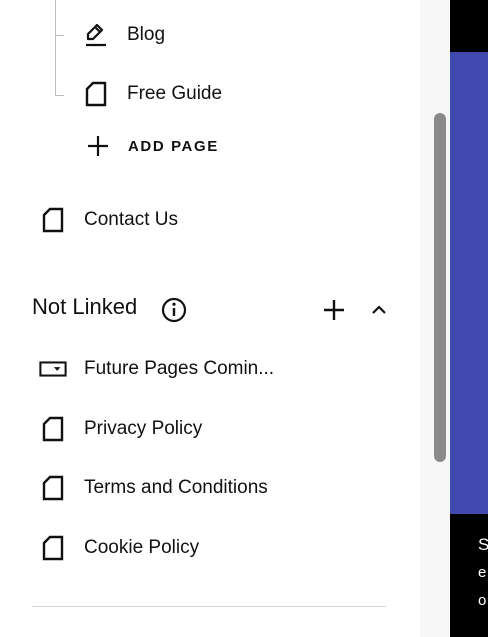 The image size is (488, 637). I want to click on page-item-label: Privacy Policy, so click(143, 428).